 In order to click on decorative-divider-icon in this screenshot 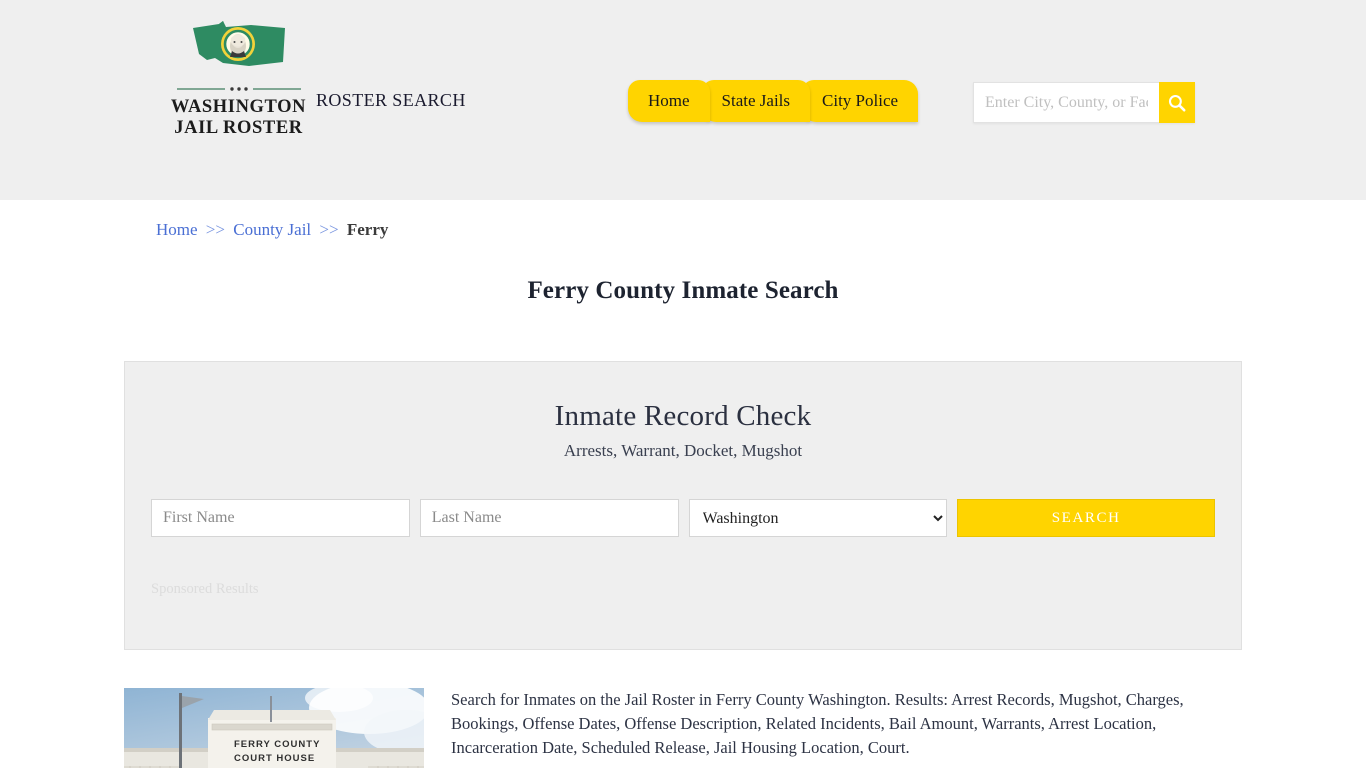, I will do `click(238, 89)`.